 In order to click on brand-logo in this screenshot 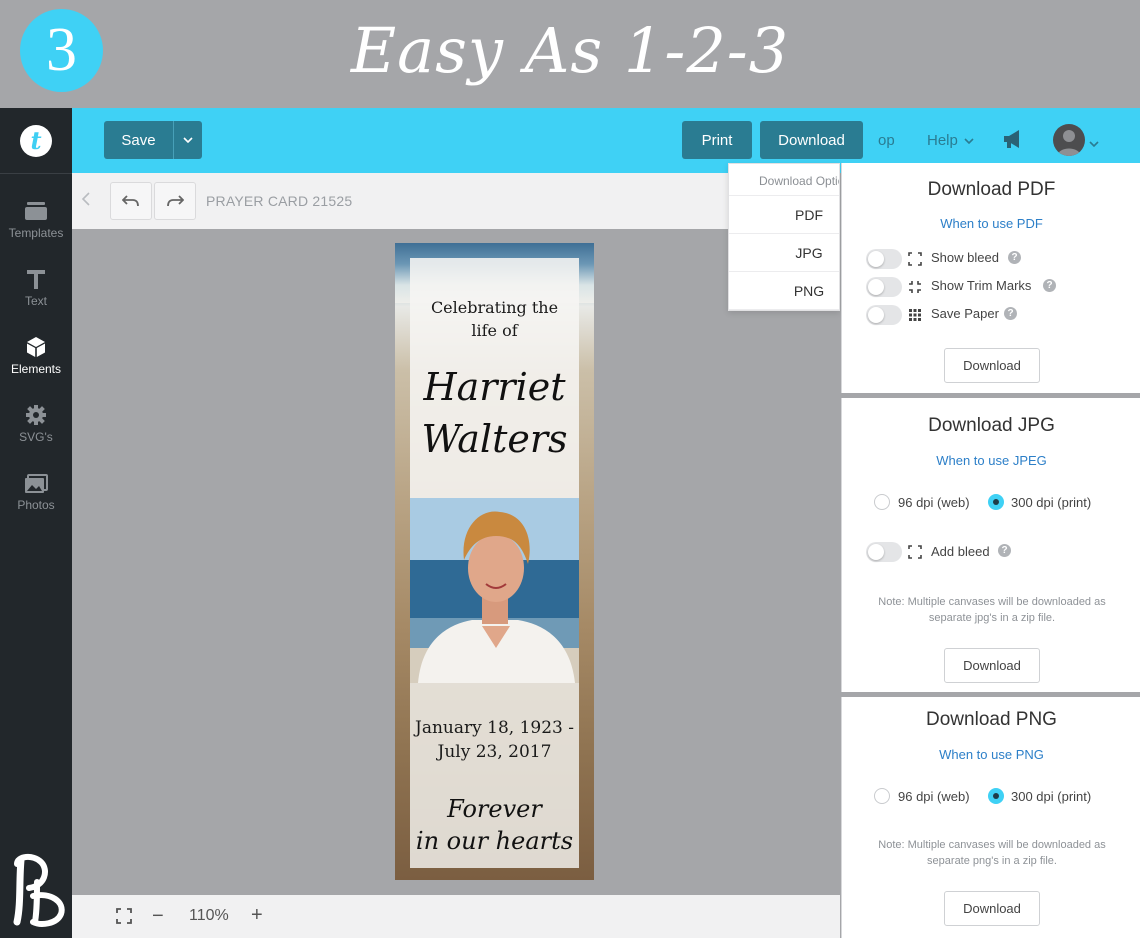, I will do `click(36, 890)`.